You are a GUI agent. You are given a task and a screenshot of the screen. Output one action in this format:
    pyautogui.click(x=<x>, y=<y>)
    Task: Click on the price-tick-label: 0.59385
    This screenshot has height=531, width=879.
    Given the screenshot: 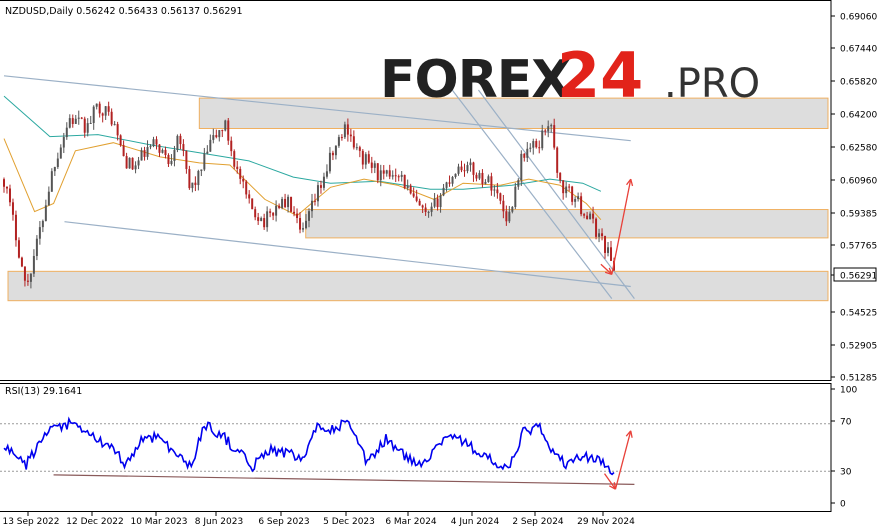 What is the action you would take?
    pyautogui.click(x=858, y=215)
    